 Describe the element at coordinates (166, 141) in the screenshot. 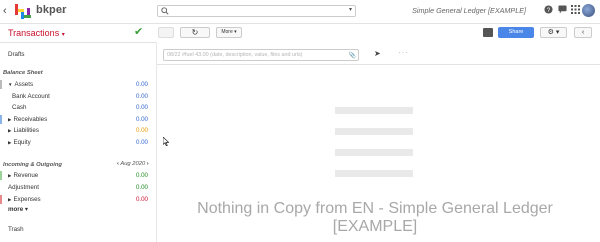

I see `mouse-cursor-icon` at that location.